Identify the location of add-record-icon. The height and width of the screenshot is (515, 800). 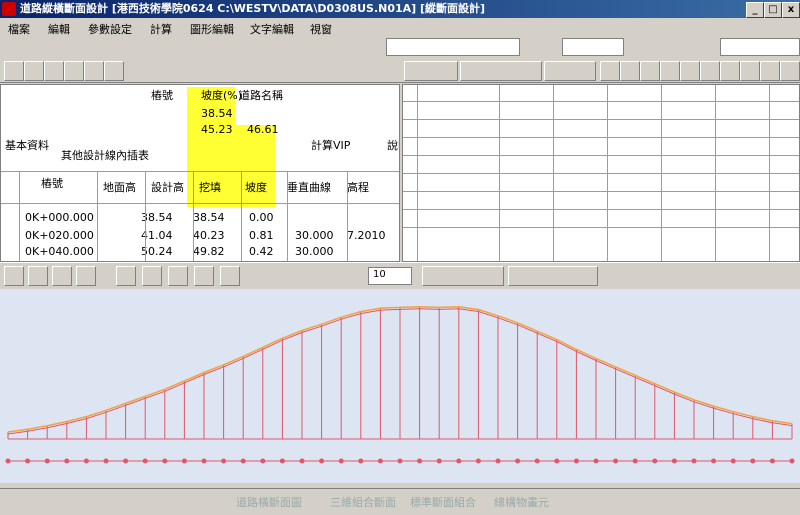
(94, 71).